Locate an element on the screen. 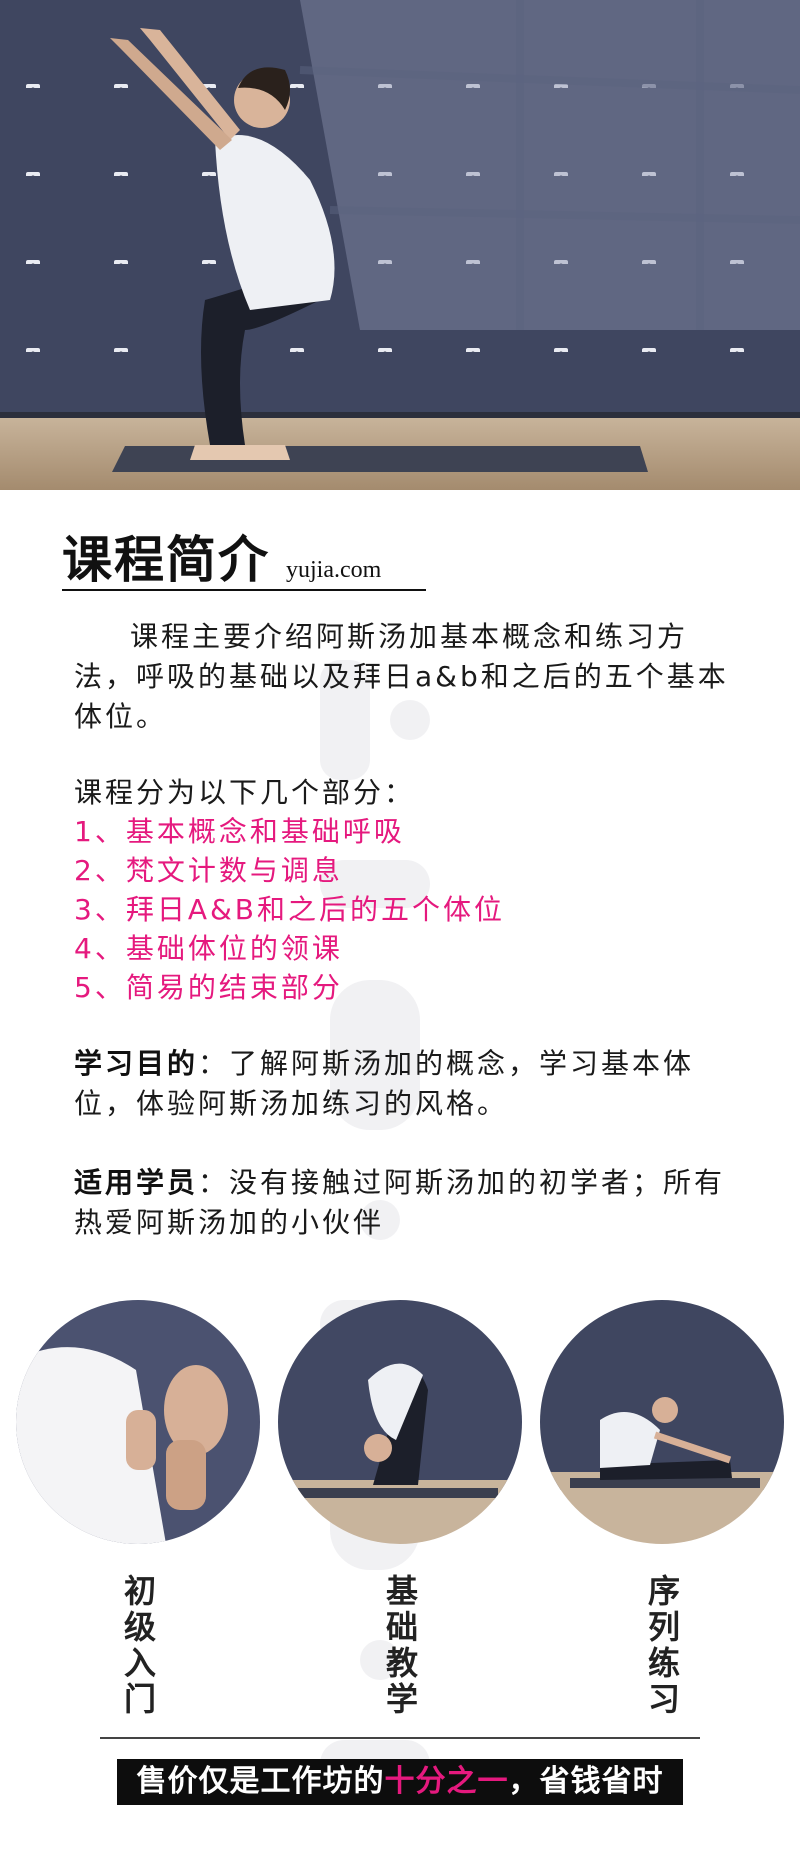  feature-label-sequence: 序列练习 is located at coordinates (662, 1646).